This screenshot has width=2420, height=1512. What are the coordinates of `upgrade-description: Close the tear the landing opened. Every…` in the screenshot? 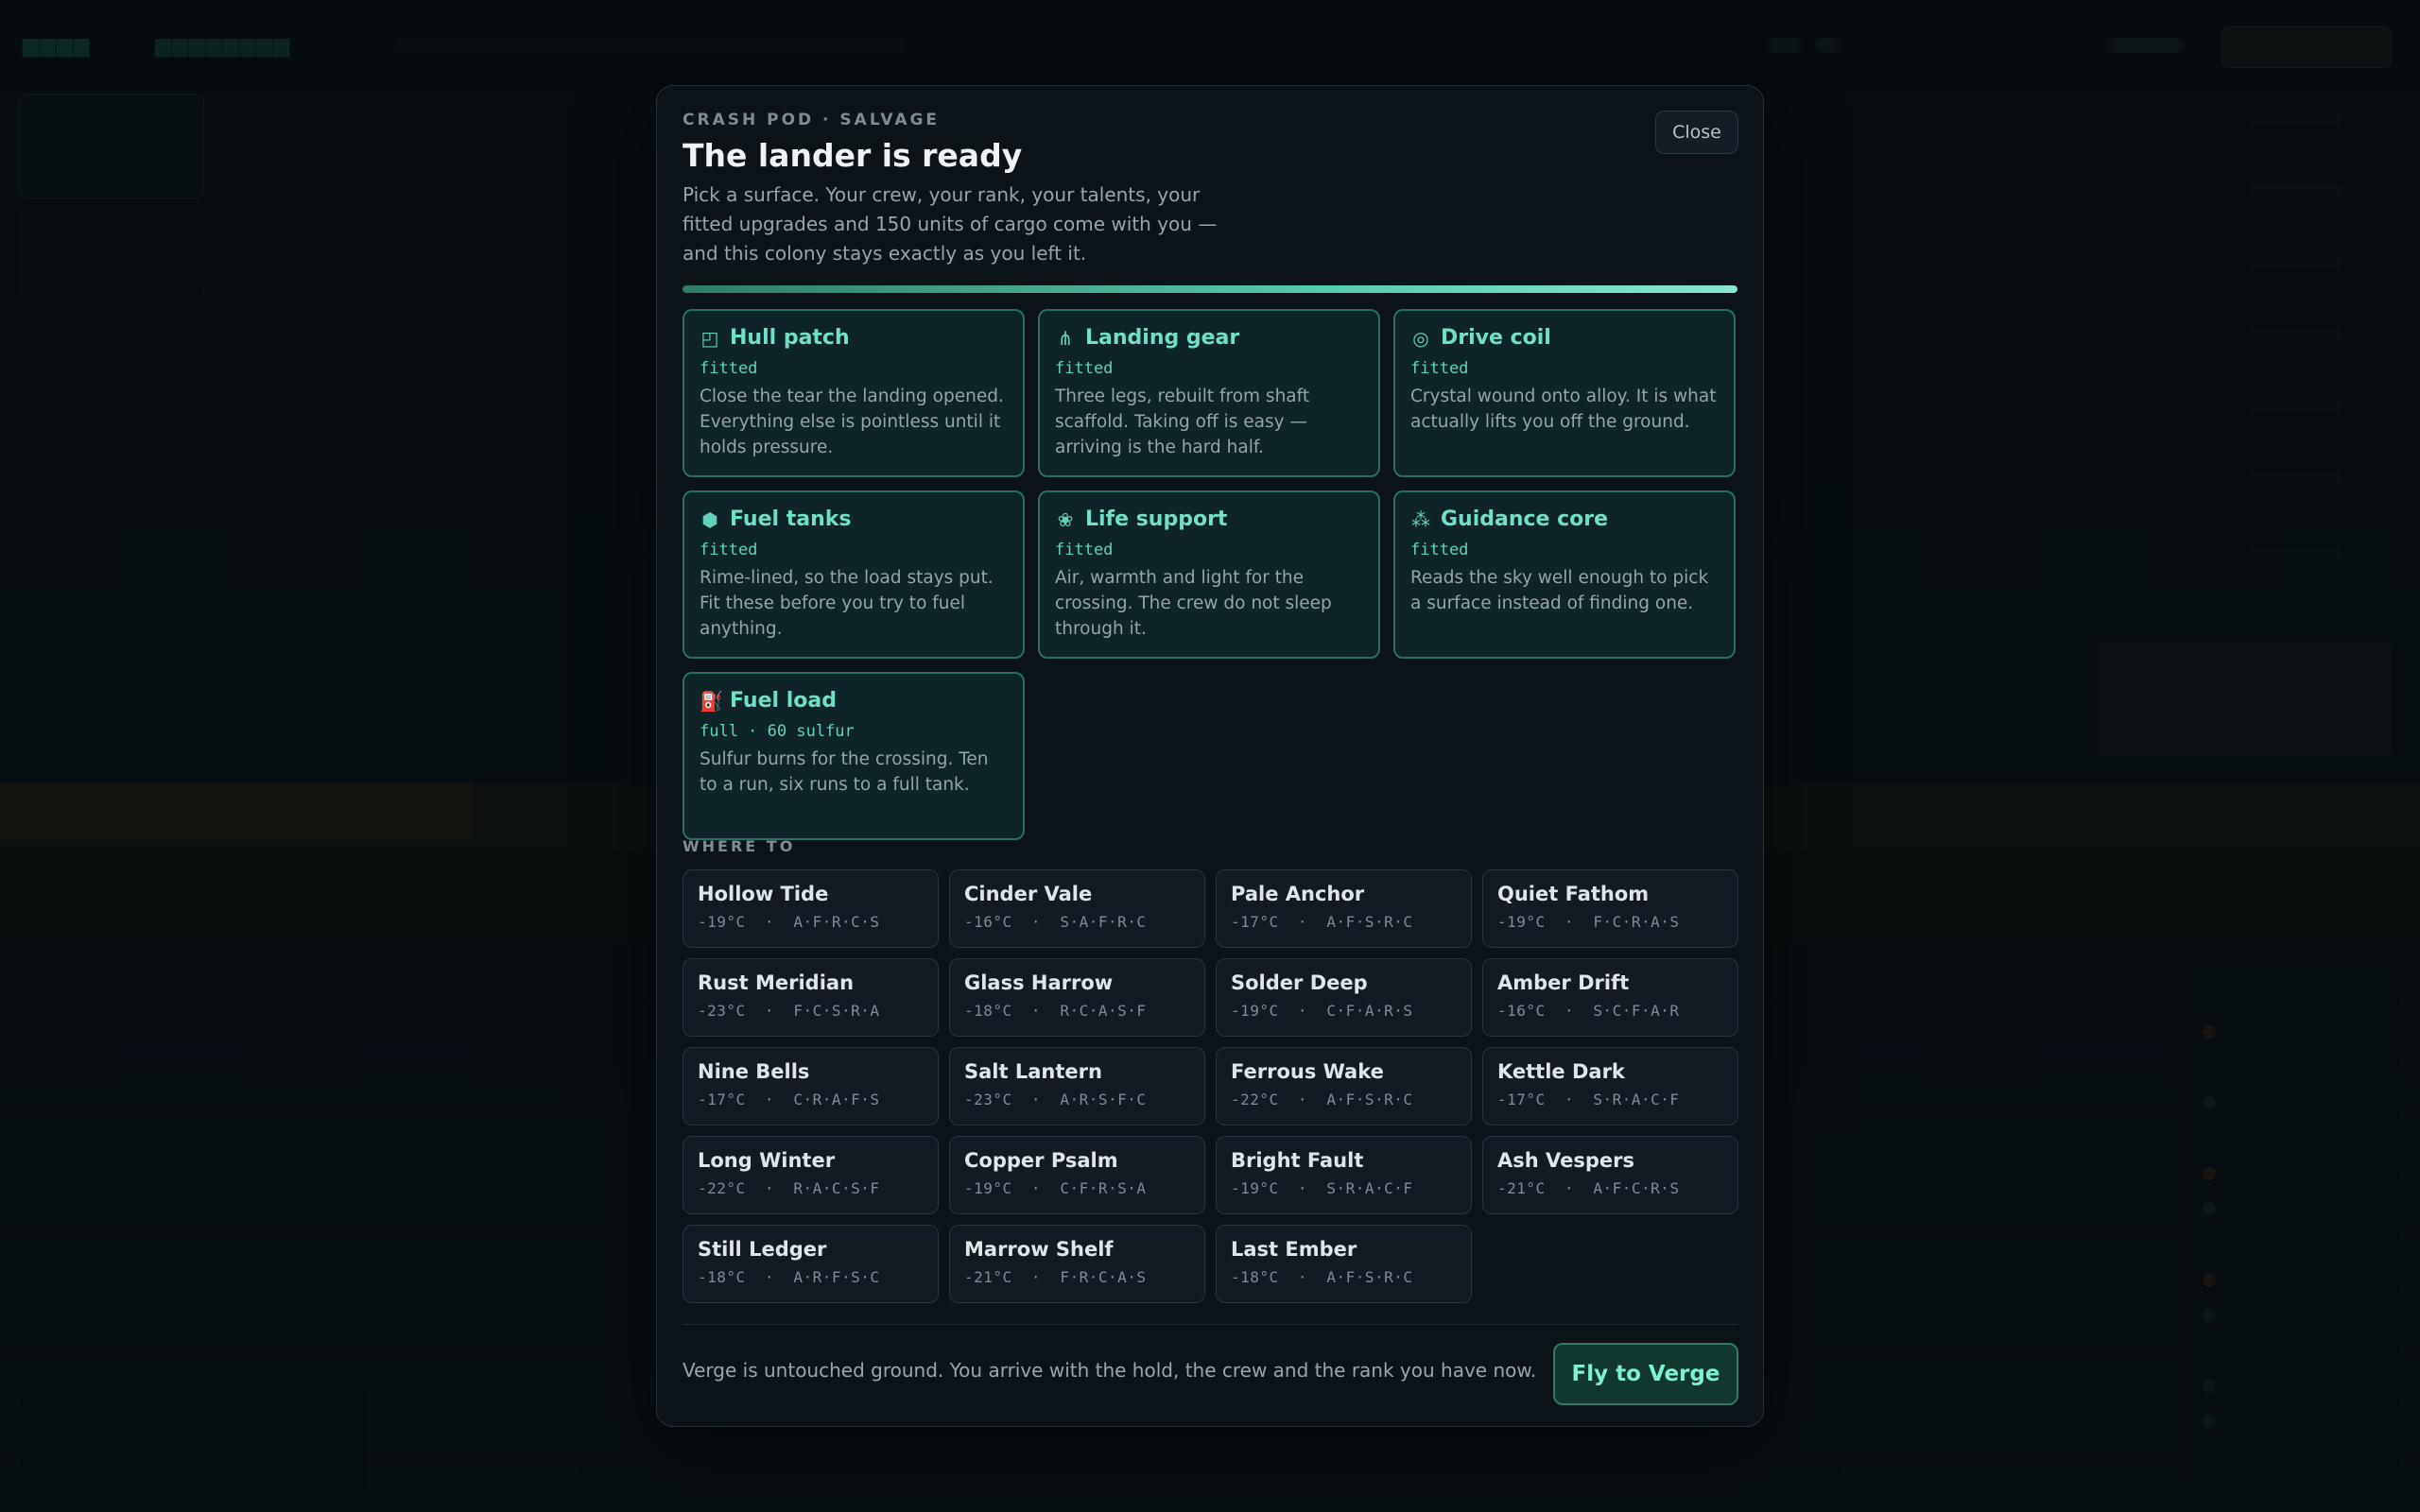 It's located at (852, 422).